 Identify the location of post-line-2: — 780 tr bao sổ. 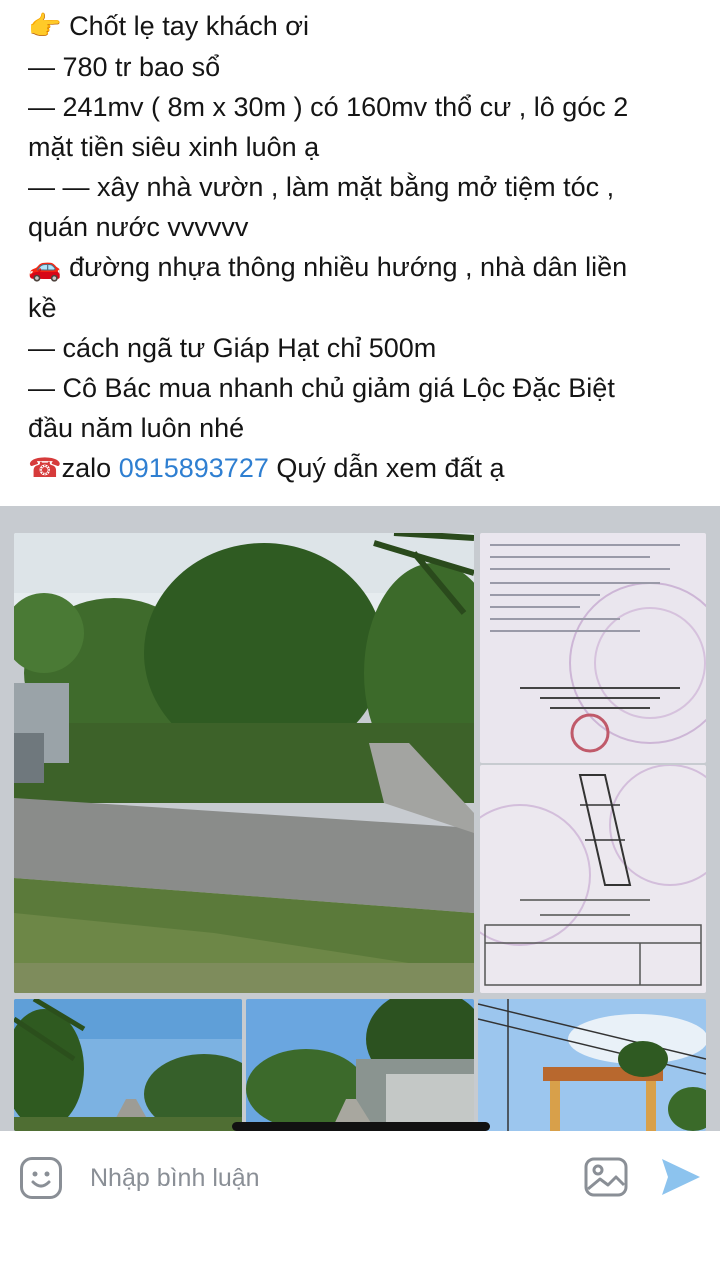
(124, 67).